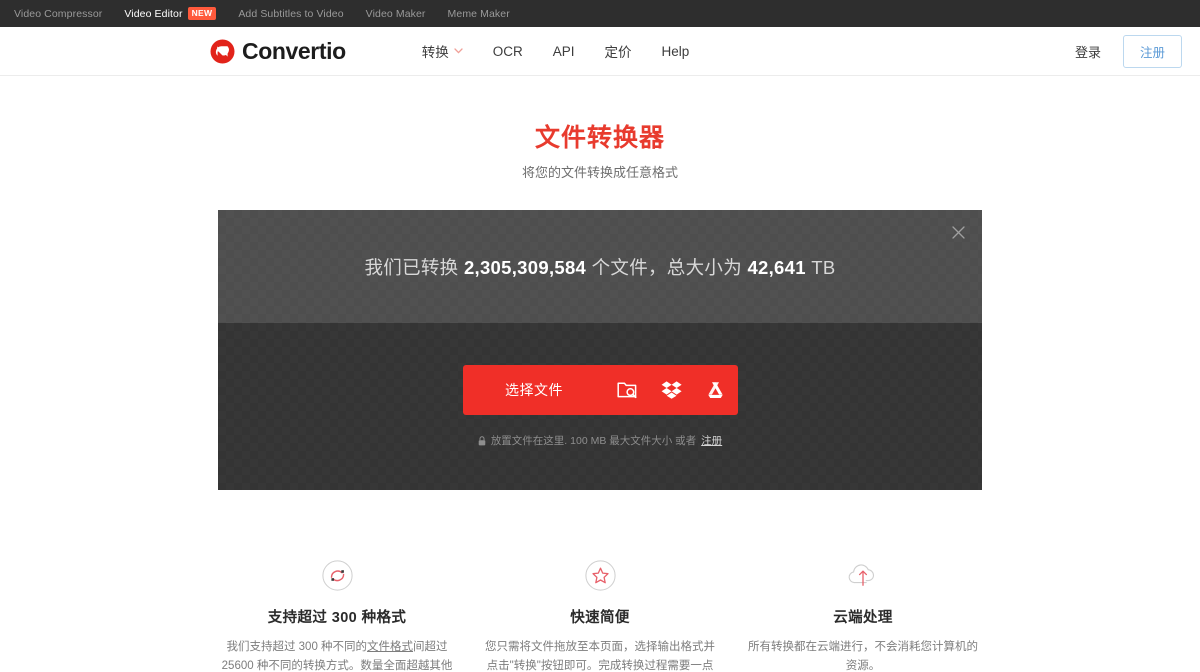 This screenshot has height=672, width=1200. I want to click on topbar-link-video-editor: Video Editor NEW, so click(170, 13).